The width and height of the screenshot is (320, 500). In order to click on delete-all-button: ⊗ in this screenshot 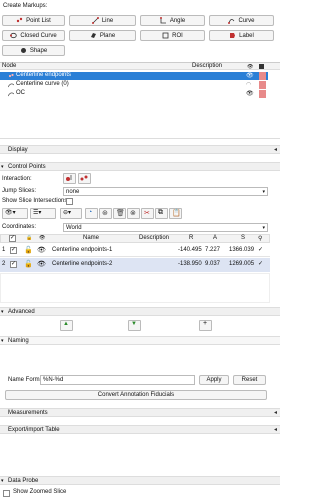, I will do `click(133, 213)`.